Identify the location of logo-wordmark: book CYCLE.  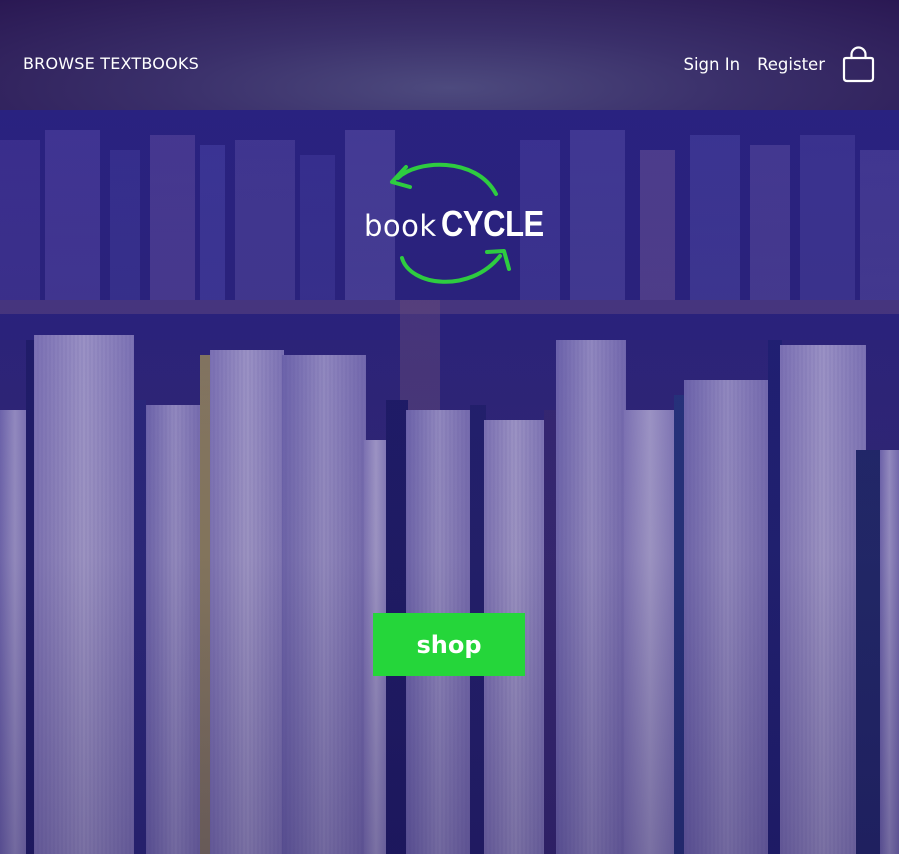
(454, 227).